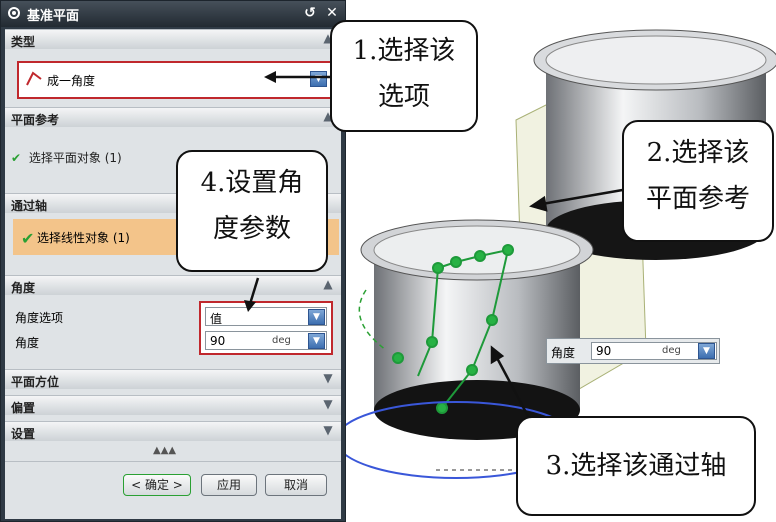 Image resolution: width=776 pixels, height=522 pixels. Describe the element at coordinates (173, 379) in the screenshot. I see `section-plane-orientation: 平面方位 ▼` at that location.